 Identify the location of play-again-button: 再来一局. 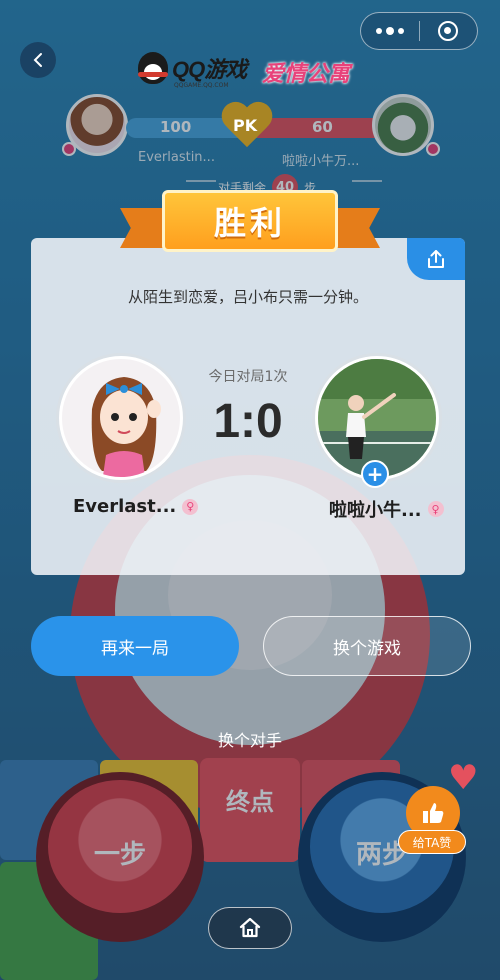
(135, 646).